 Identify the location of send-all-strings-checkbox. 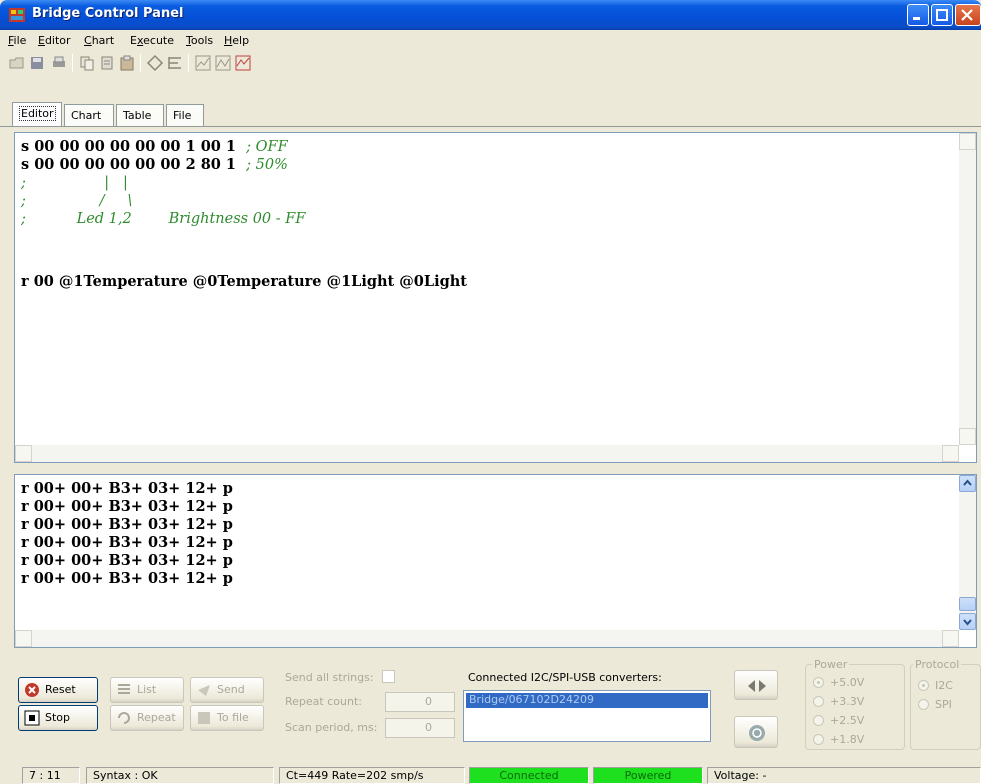
(388, 676).